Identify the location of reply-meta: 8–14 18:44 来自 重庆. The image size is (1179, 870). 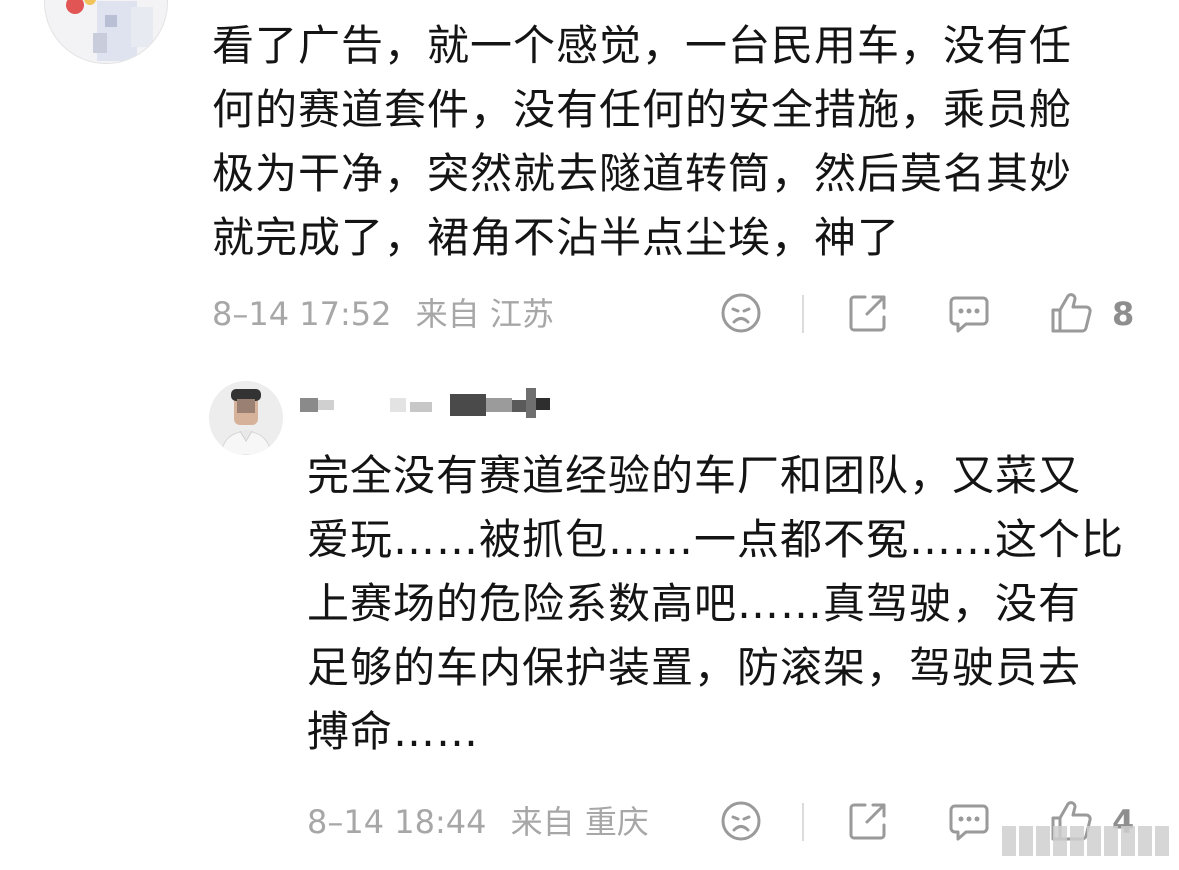
(478, 822).